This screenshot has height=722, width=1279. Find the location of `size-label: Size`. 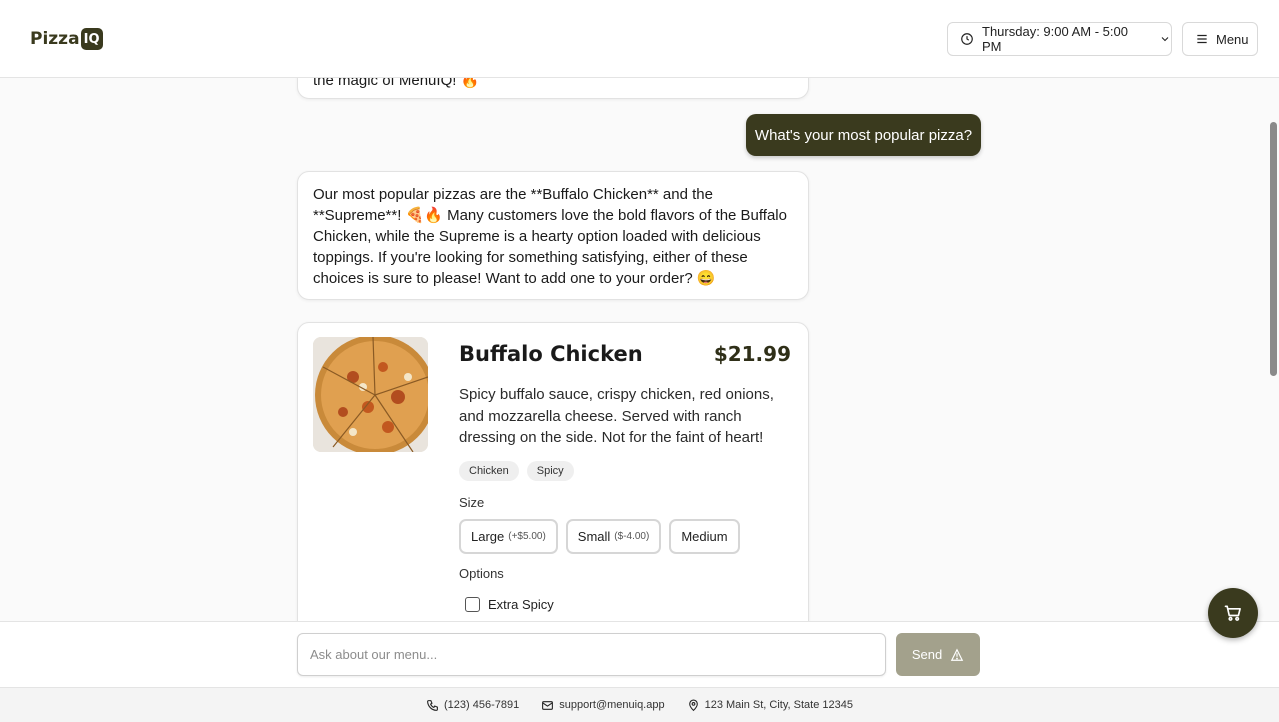

size-label: Size is located at coordinates (472, 502).